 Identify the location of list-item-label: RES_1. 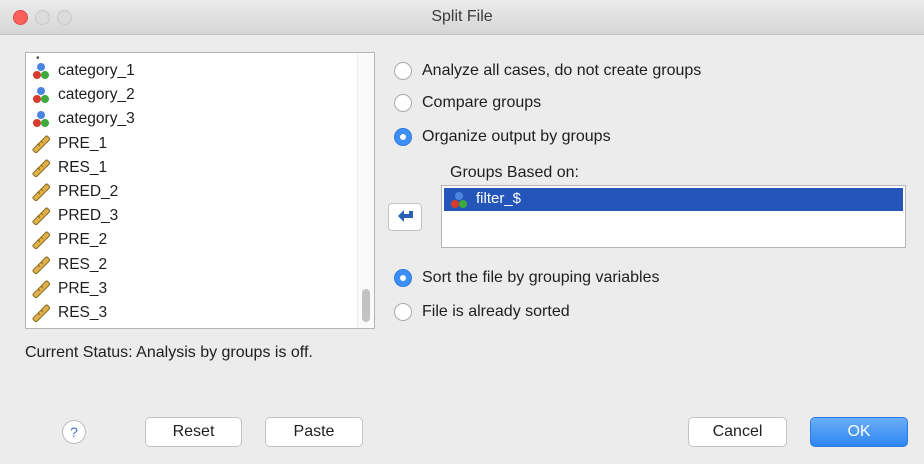
(83, 167).